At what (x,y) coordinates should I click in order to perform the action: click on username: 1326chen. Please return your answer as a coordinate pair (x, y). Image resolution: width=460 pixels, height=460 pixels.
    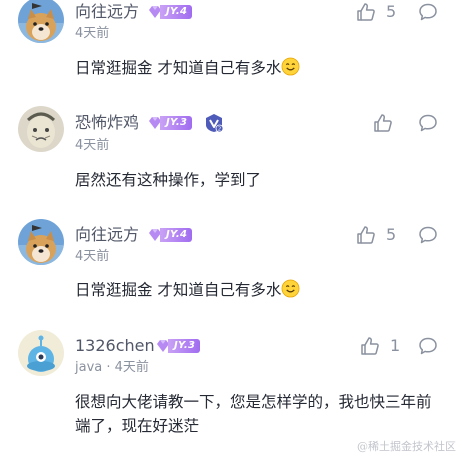
    Looking at the image, I should click on (115, 346).